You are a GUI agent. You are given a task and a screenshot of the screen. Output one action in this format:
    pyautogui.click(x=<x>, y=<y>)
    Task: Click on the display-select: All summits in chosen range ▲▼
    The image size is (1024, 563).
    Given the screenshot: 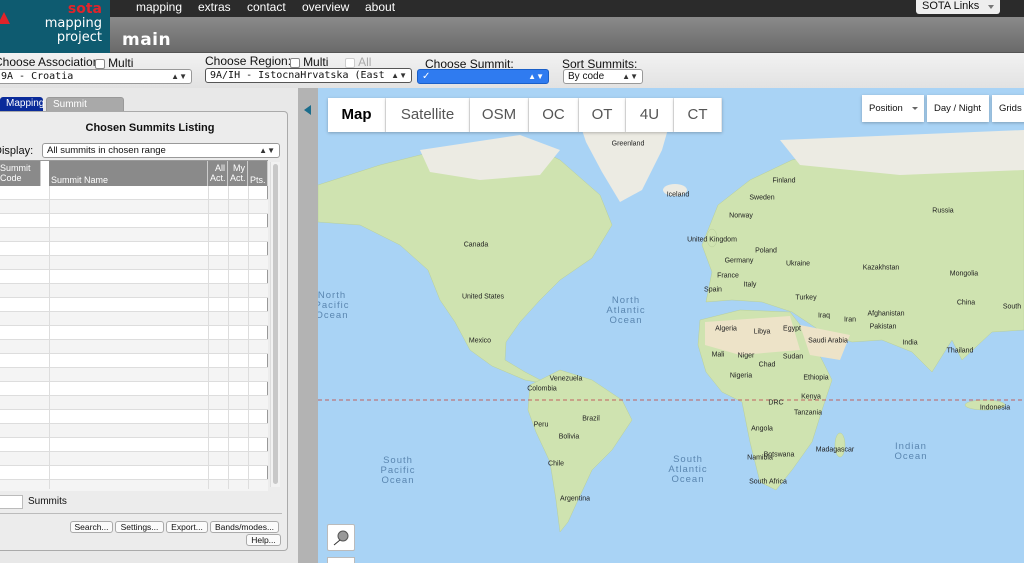 What is the action you would take?
    pyautogui.click(x=161, y=150)
    